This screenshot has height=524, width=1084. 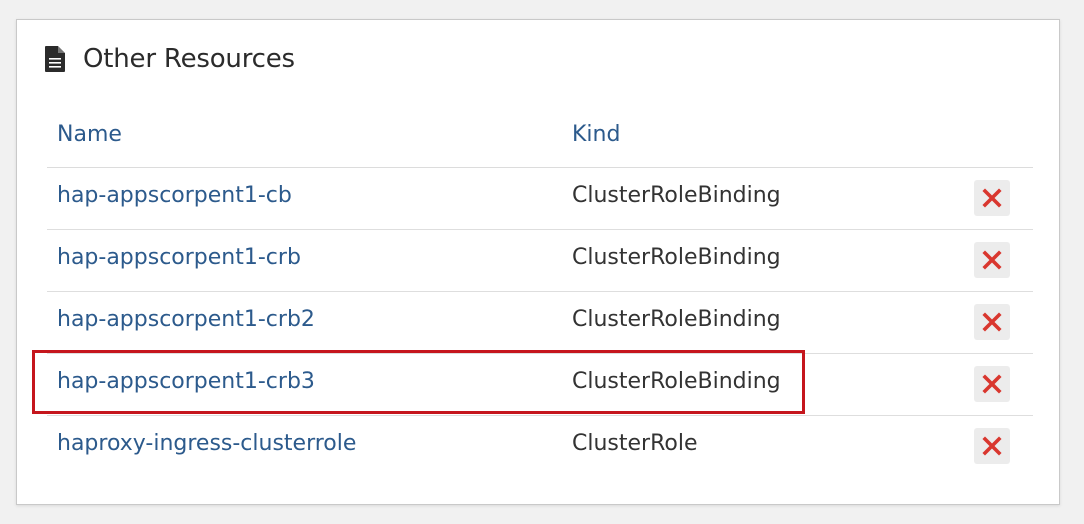 I want to click on table-row: hap-appscorpent1-crb ClusterRoleBinding, so click(x=540, y=261).